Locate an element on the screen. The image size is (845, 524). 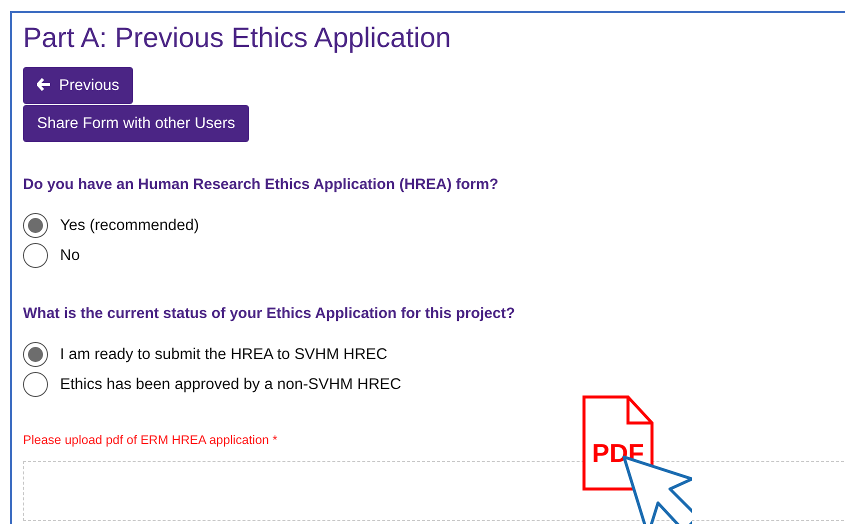
previous-button: Previous is located at coordinates (78, 85).